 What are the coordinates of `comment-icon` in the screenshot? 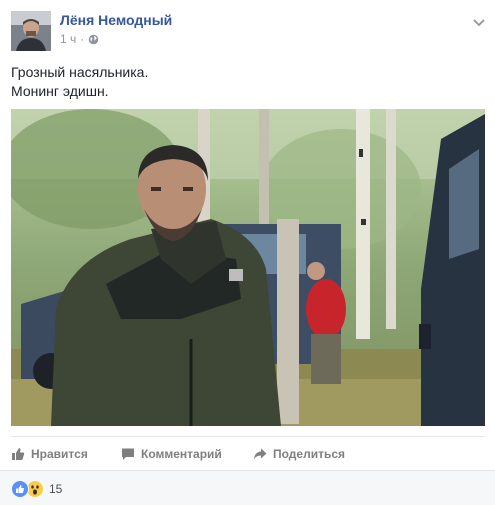 It's located at (128, 454).